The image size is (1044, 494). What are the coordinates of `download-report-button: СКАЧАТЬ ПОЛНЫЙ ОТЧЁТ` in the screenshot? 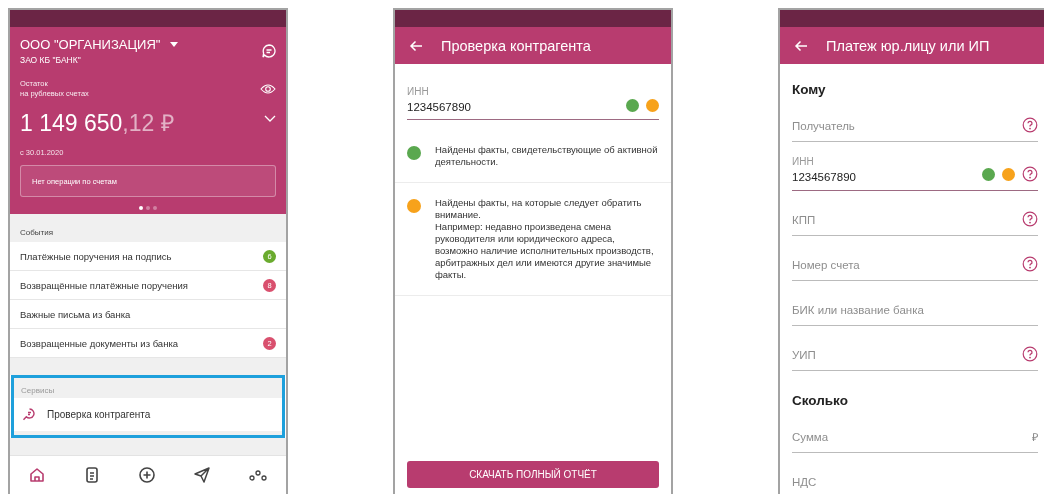 It's located at (533, 474).